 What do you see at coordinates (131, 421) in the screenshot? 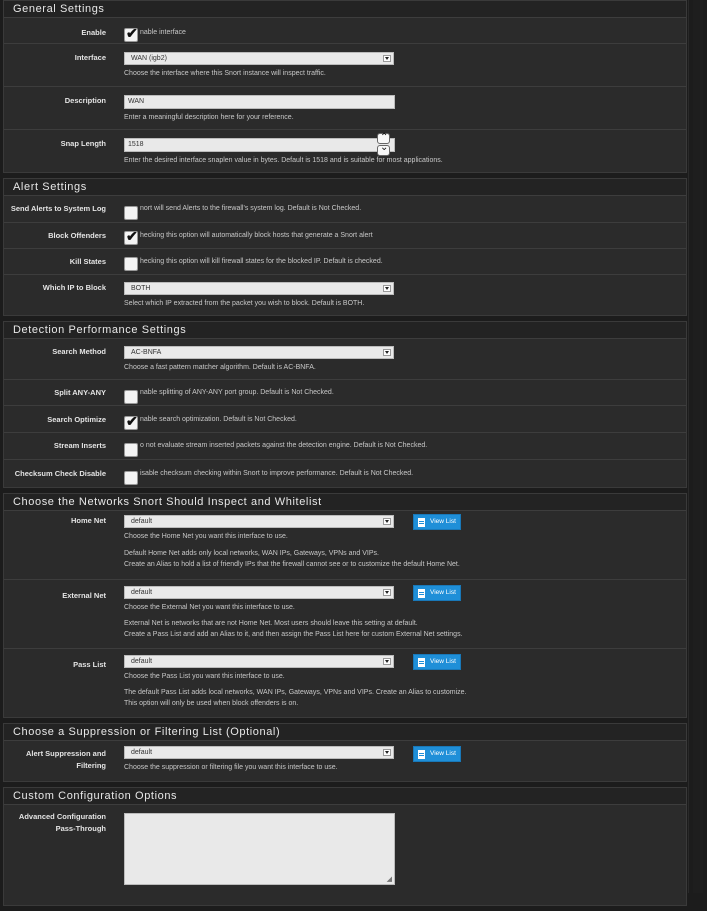
I see `search-optimize-checkbox: ✔` at bounding box center [131, 421].